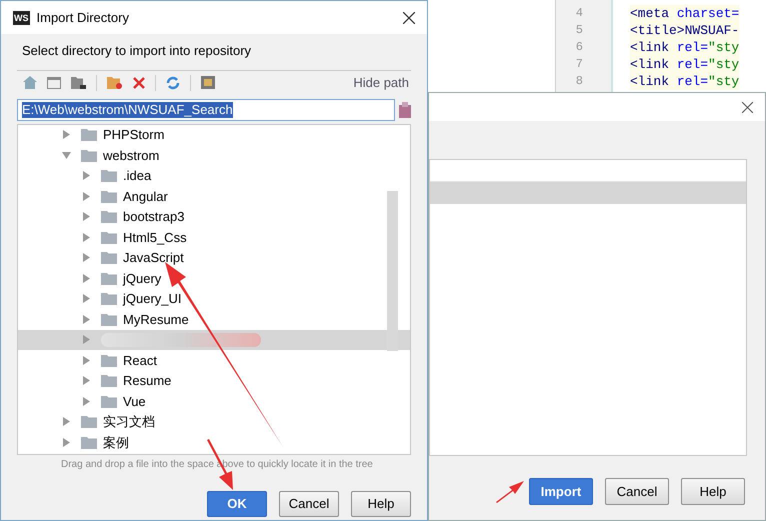  I want to click on hide-path-link: Hide path, so click(381, 82).